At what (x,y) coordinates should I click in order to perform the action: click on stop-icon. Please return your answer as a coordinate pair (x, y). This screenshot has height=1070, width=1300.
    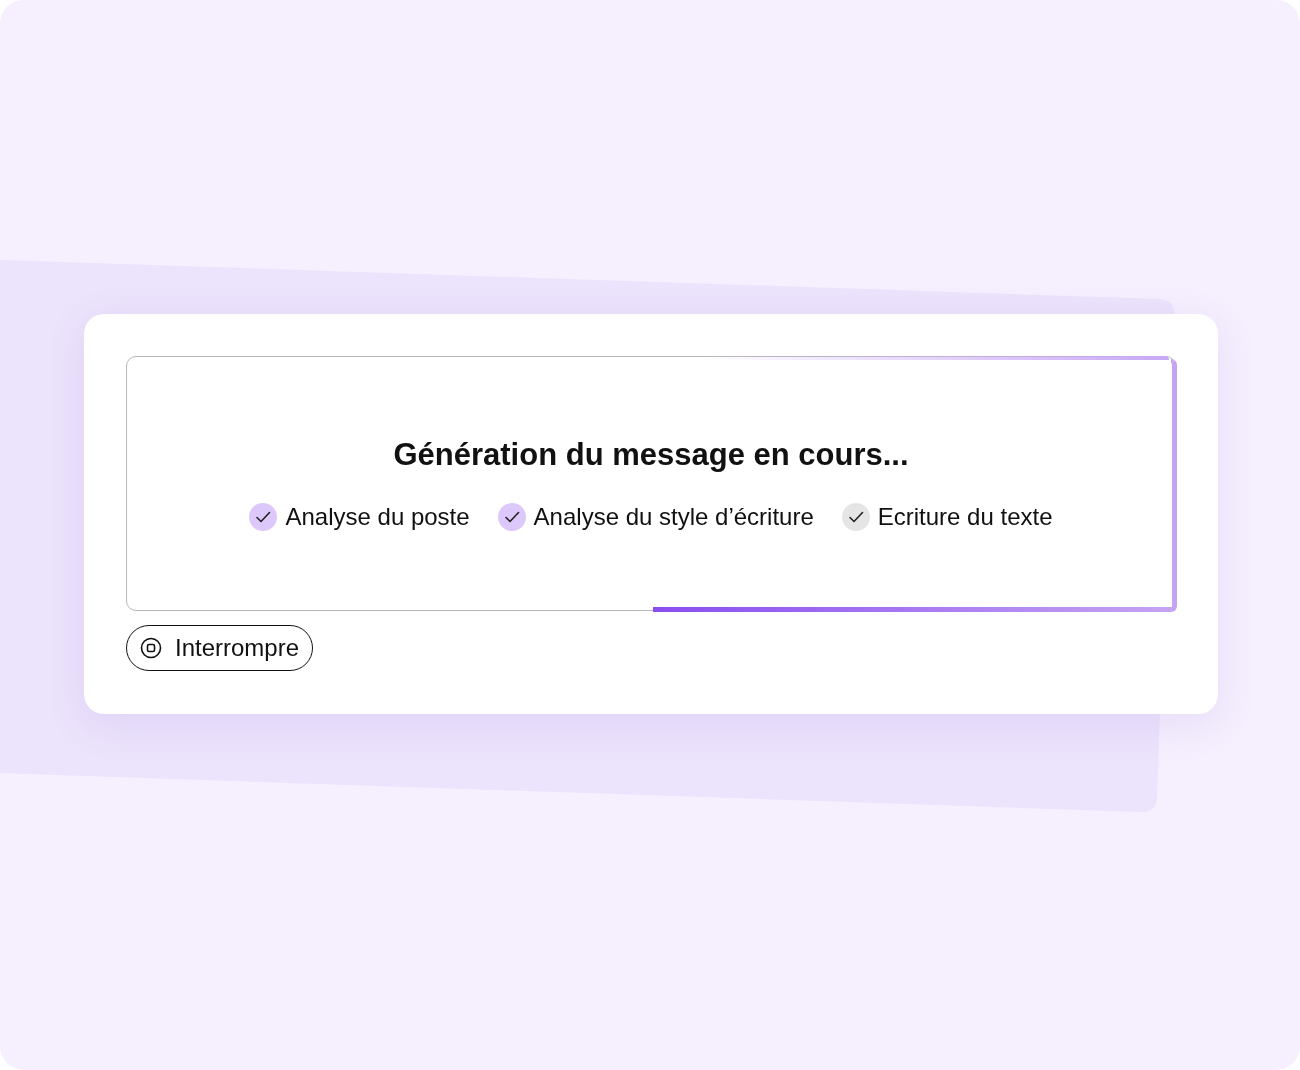
    Looking at the image, I should click on (151, 648).